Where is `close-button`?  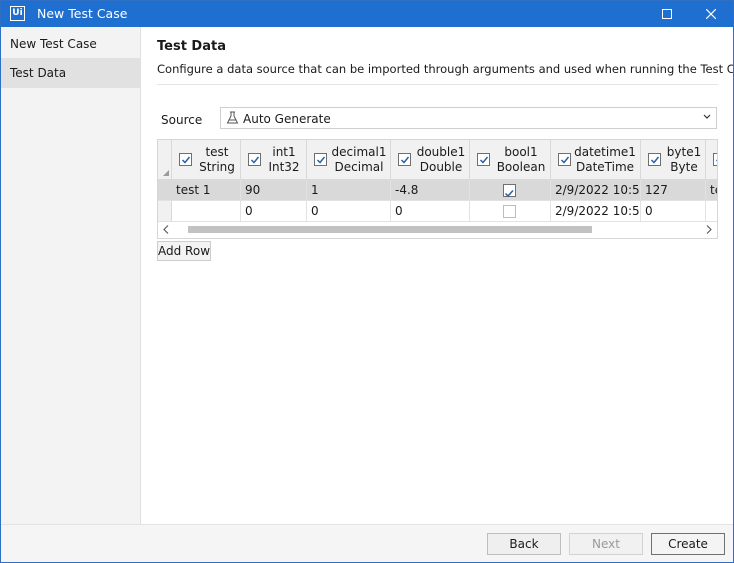
close-button is located at coordinates (711, 14).